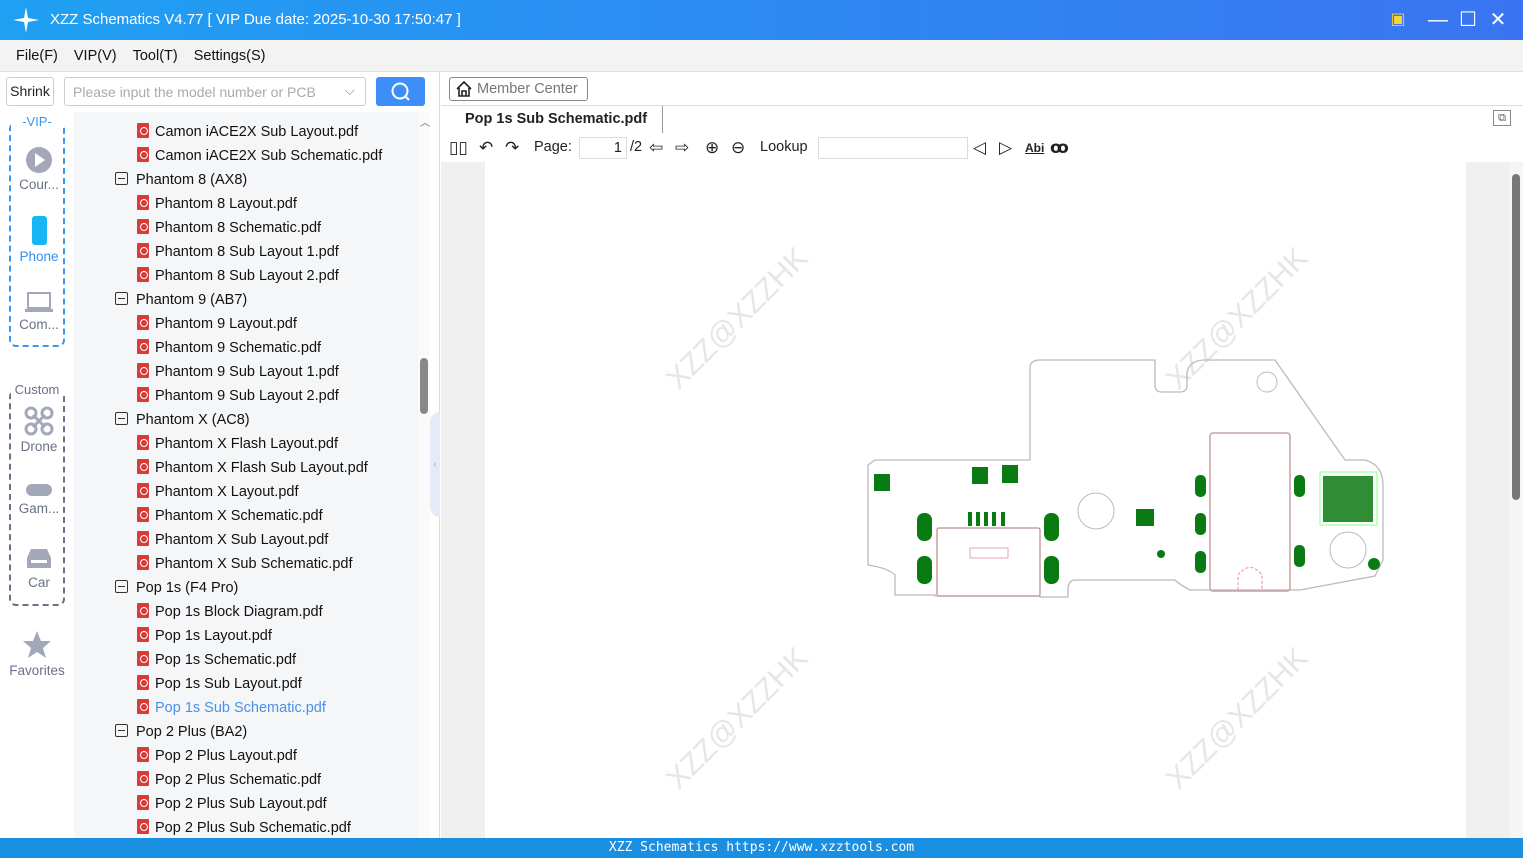  What do you see at coordinates (1059, 148) in the screenshot?
I see `binoculars-icon: ꝏ` at bounding box center [1059, 148].